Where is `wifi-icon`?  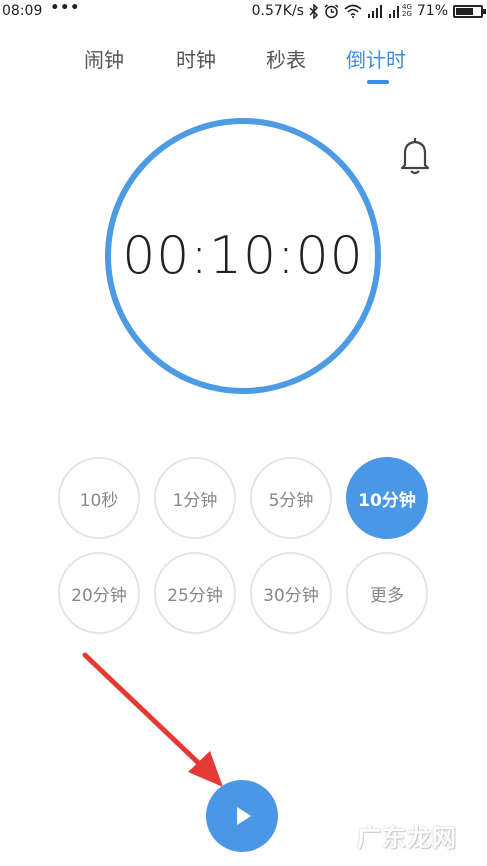
wifi-icon is located at coordinates (353, 11).